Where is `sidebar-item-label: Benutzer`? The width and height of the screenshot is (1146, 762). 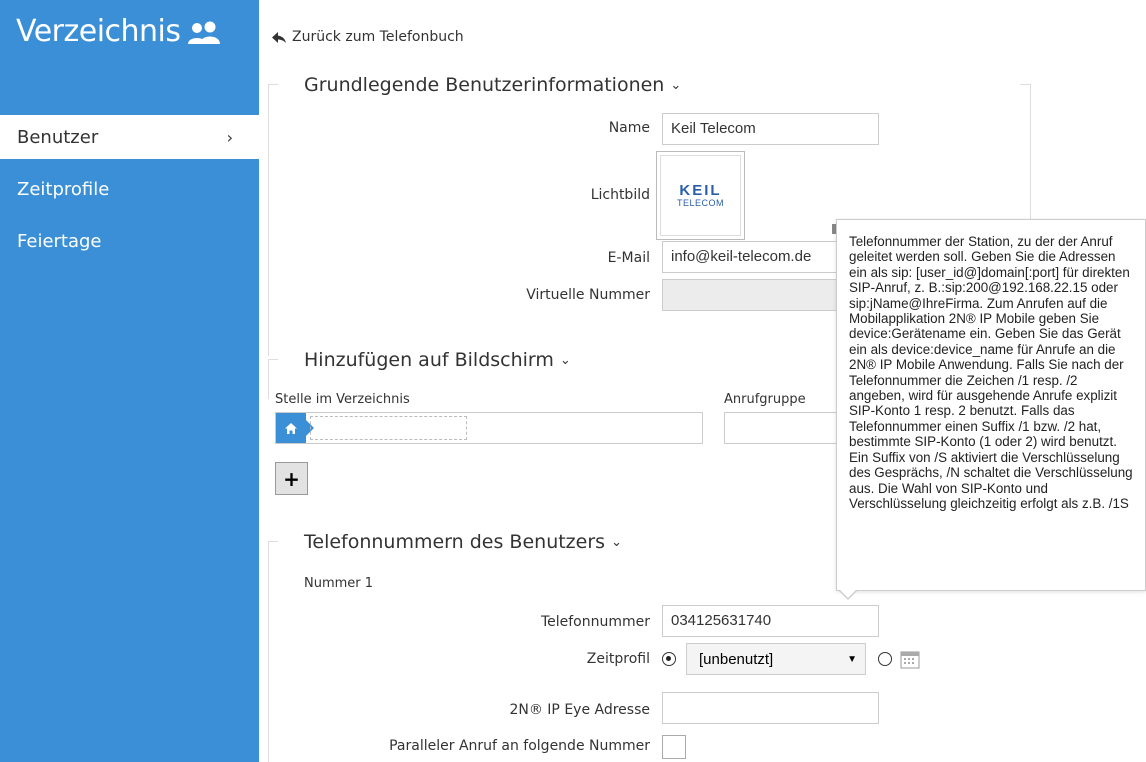
sidebar-item-label: Benutzer is located at coordinates (58, 137).